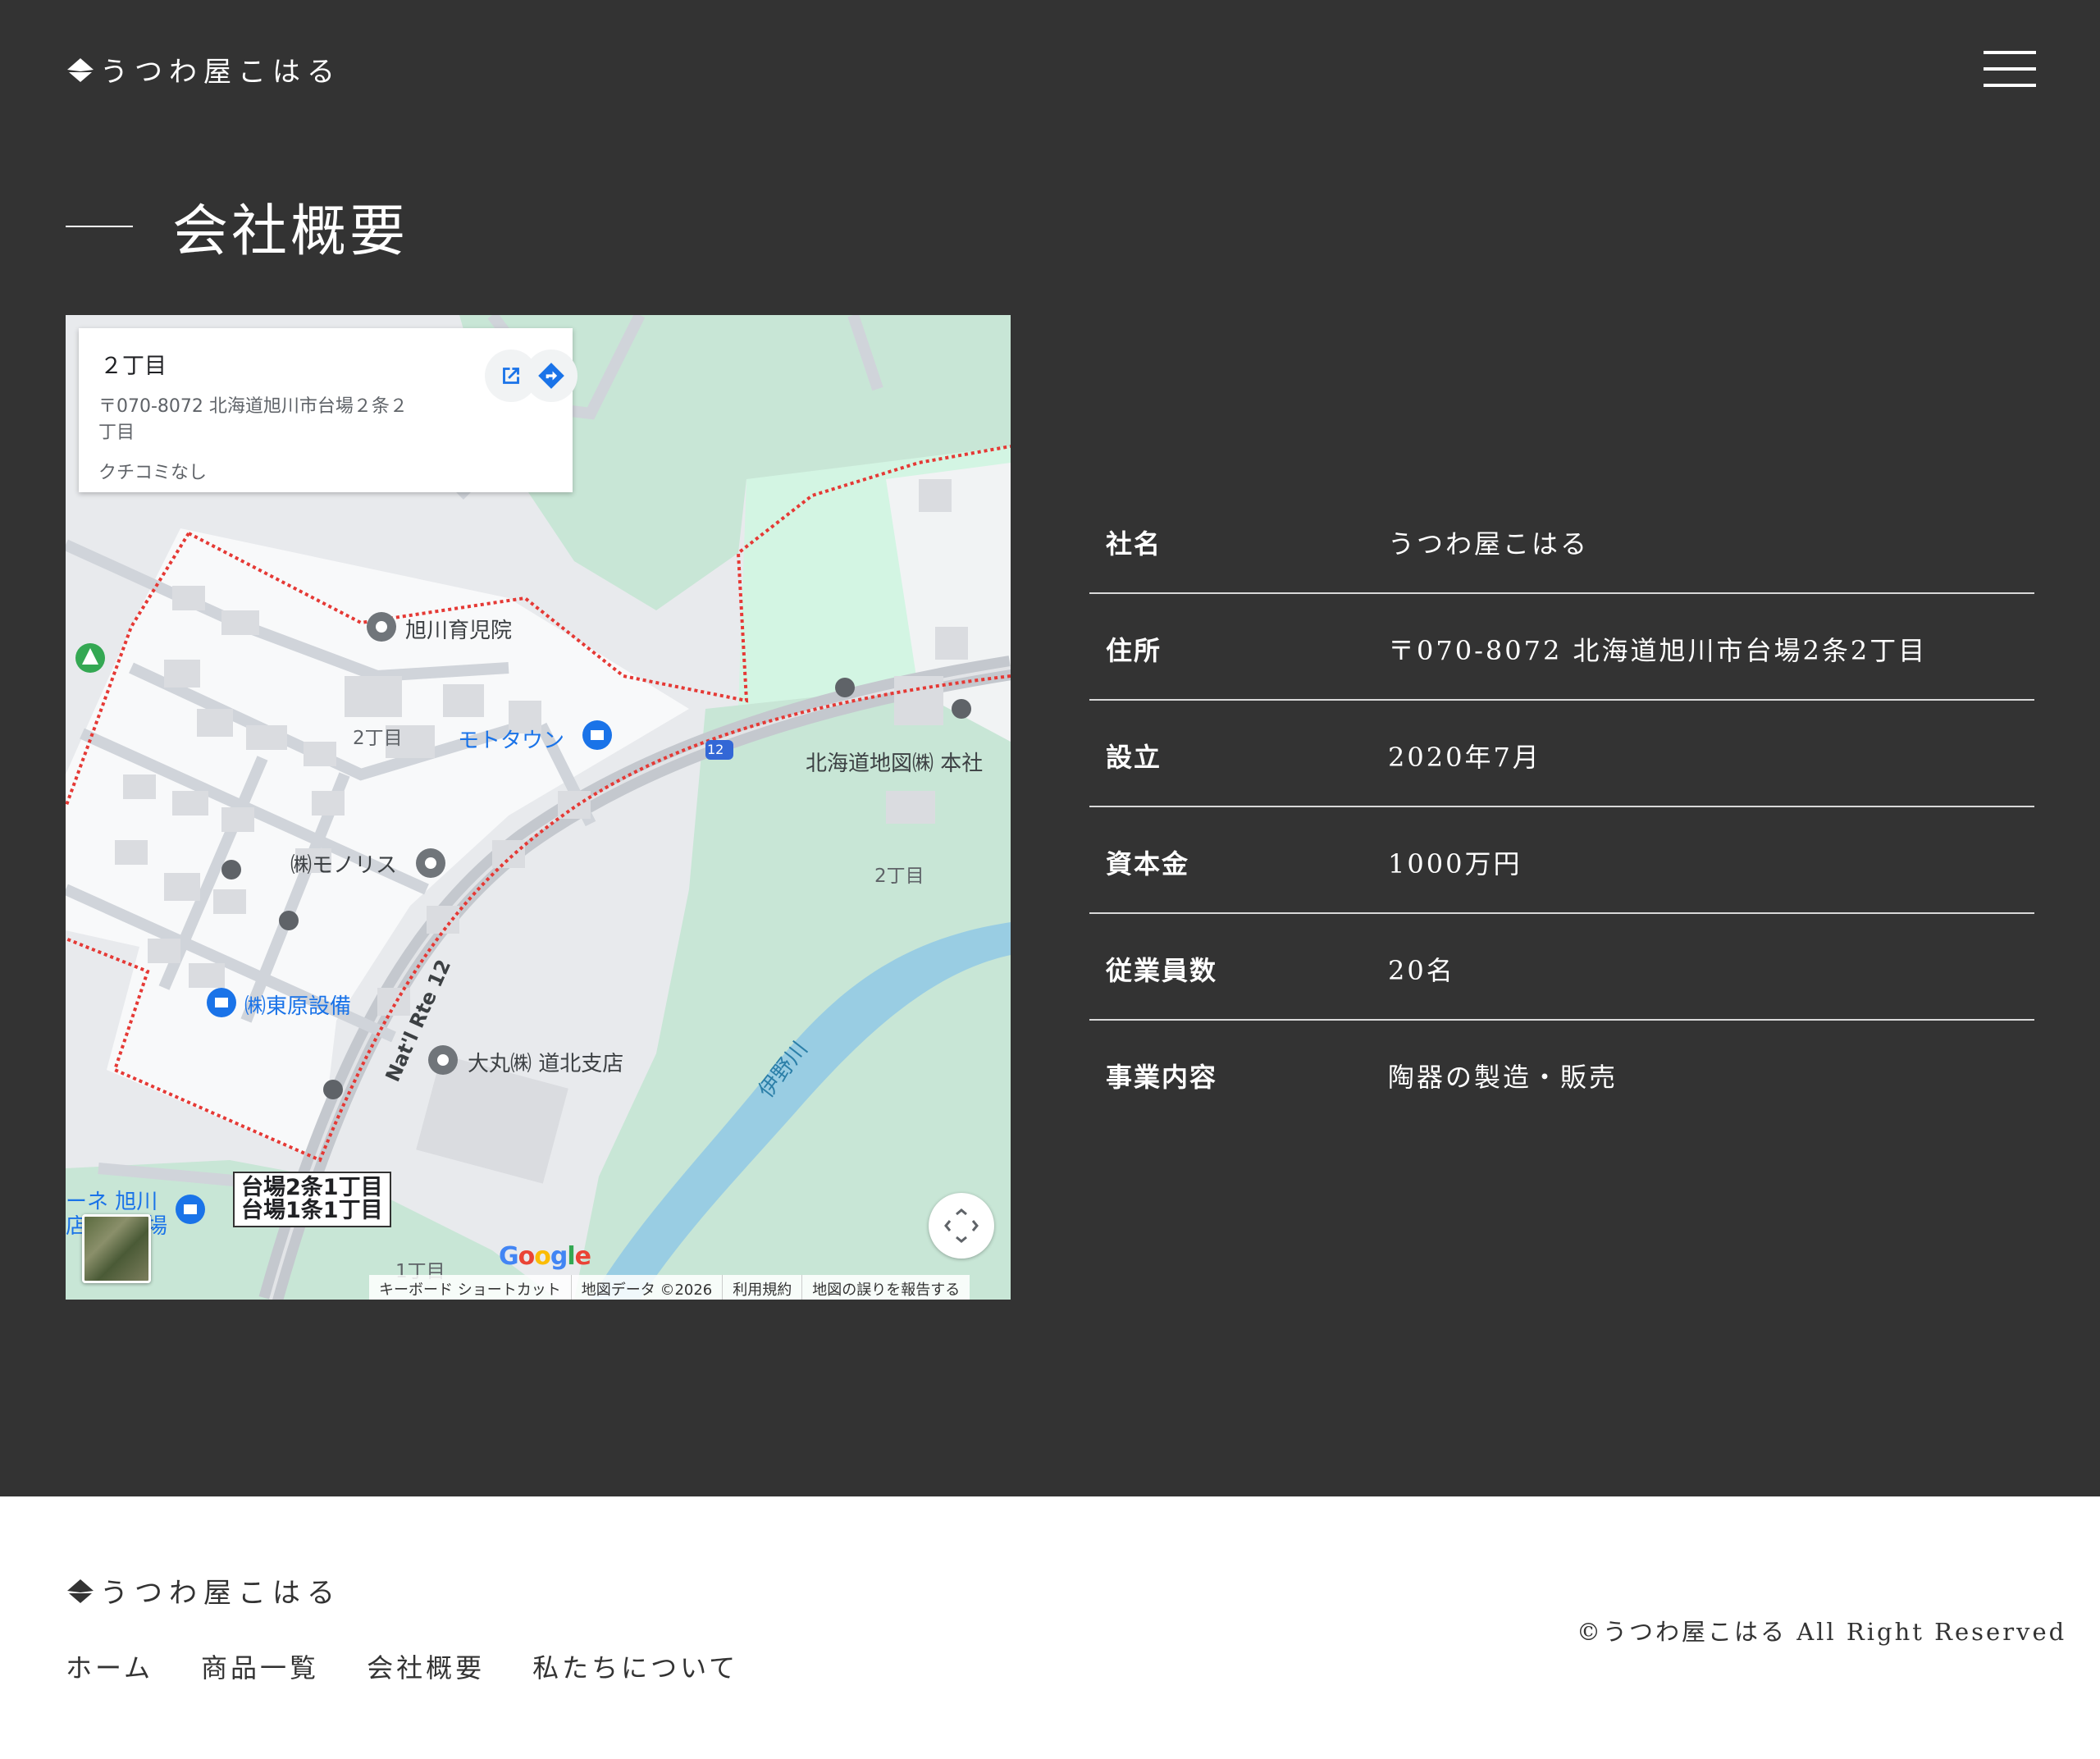 The width and height of the screenshot is (2100, 1759). What do you see at coordinates (1503, 1077) in the screenshot?
I see `info-value: 陶器の製造・販売` at bounding box center [1503, 1077].